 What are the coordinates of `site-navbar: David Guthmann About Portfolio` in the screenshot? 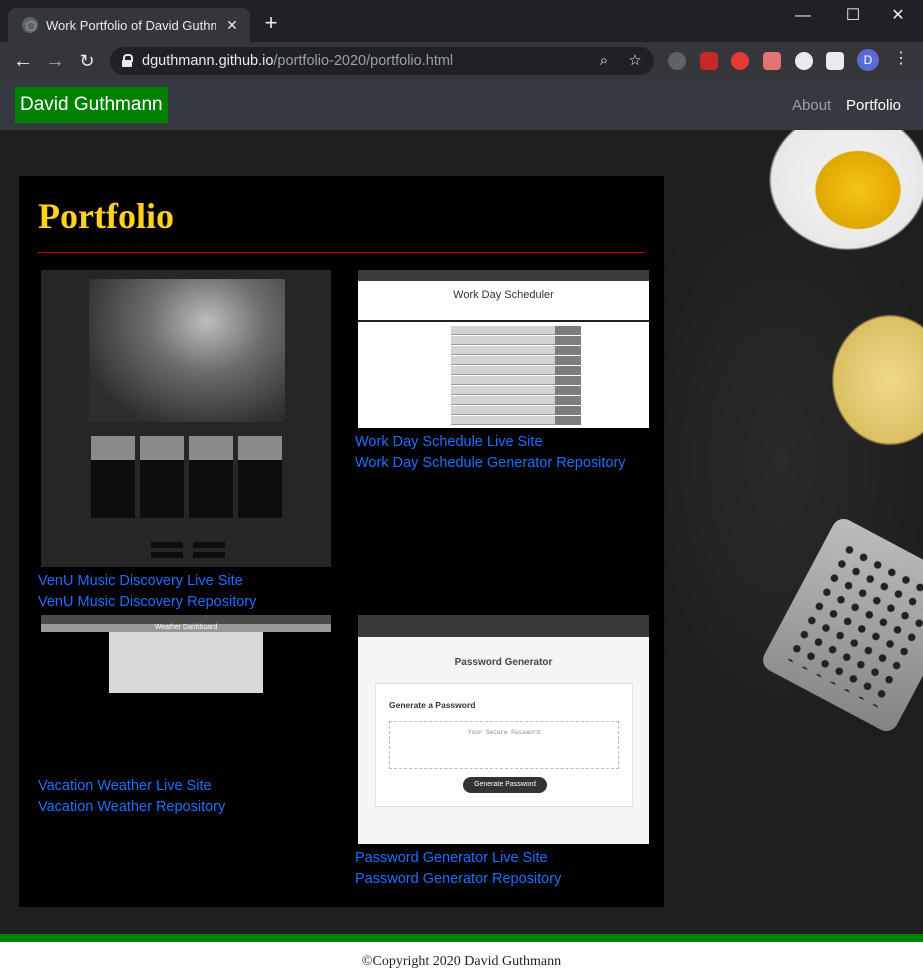 It's located at (461, 105).